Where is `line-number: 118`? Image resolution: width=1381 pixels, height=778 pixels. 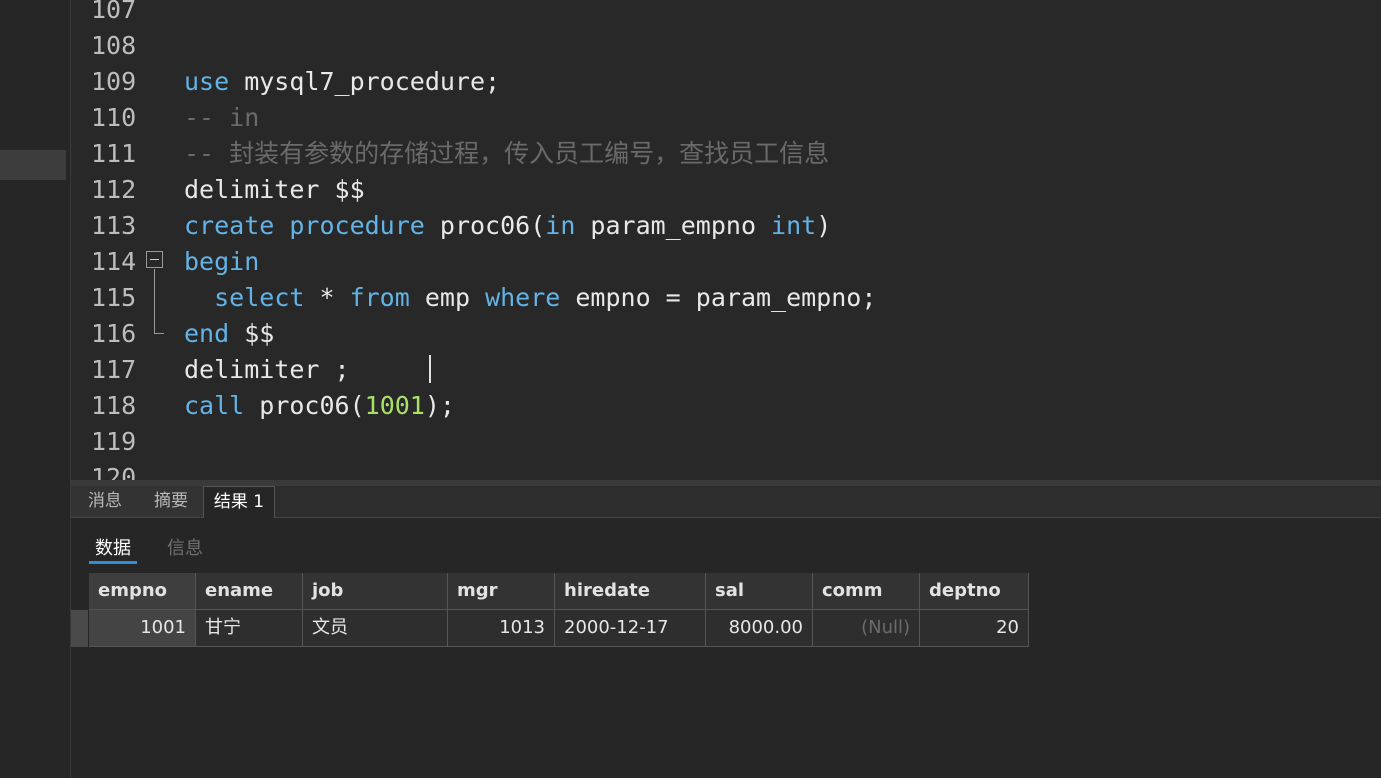 line-number: 118 is located at coordinates (114, 405).